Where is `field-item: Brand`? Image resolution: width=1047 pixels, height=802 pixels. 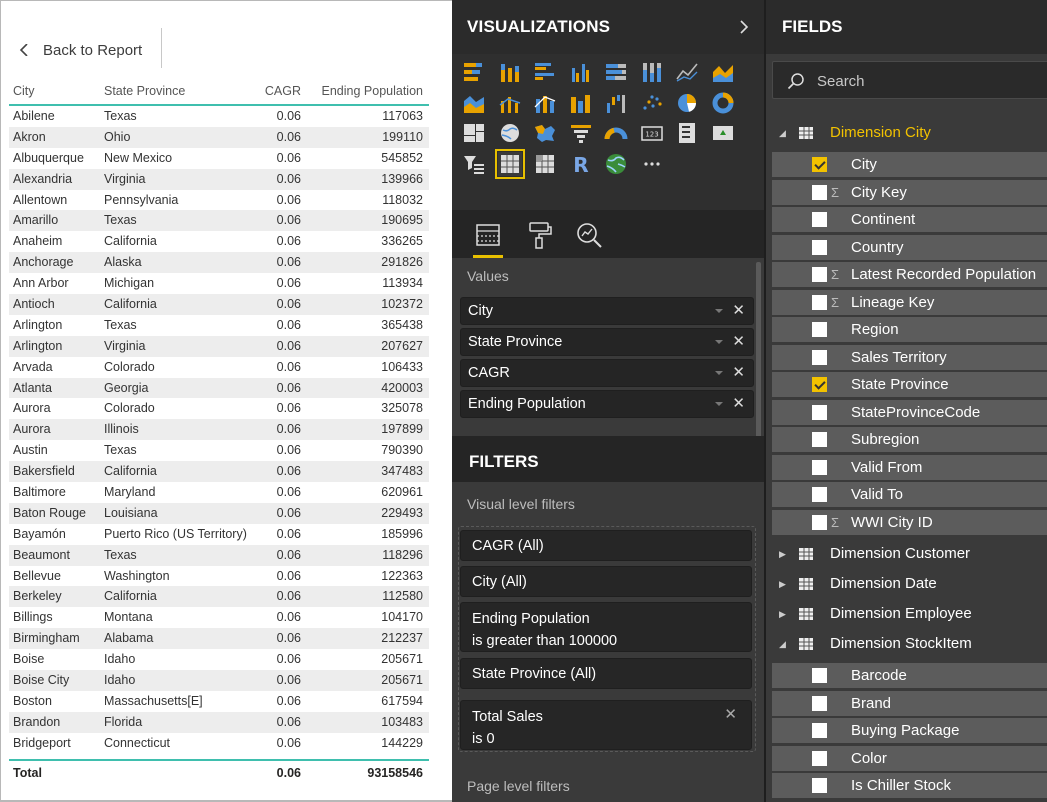
field-item: Brand is located at coordinates (909, 703).